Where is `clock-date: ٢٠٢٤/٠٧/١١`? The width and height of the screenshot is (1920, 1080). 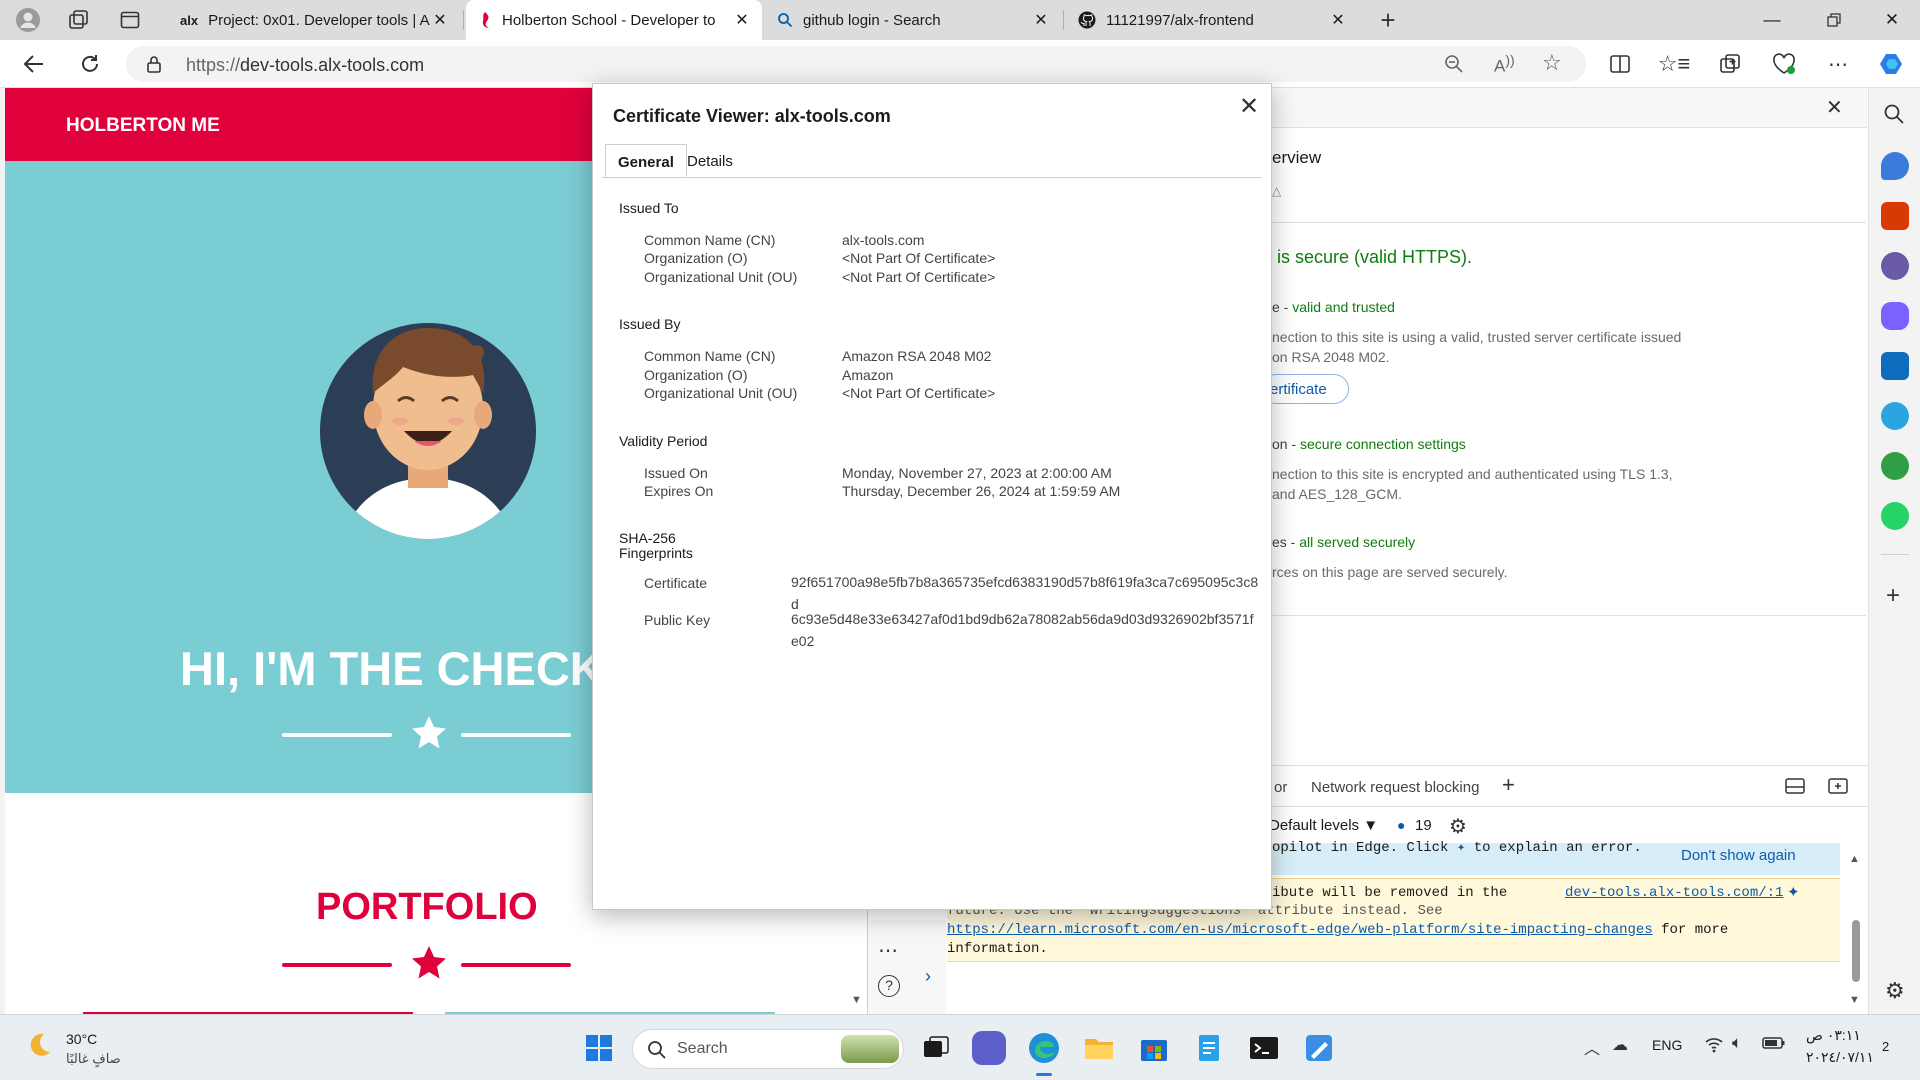
clock-date: ٢٠٢٤/٠٧/١١ is located at coordinates (1840, 1057).